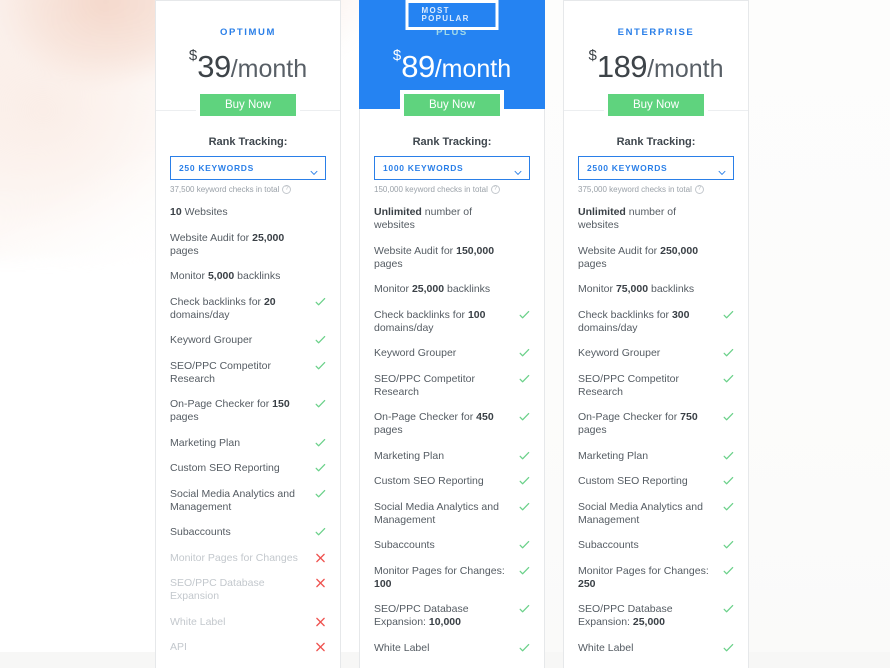 Image resolution: width=890 pixels, height=668 pixels. Describe the element at coordinates (656, 168) in the screenshot. I see `keywords-select: 2500 KEYWORDS` at that location.